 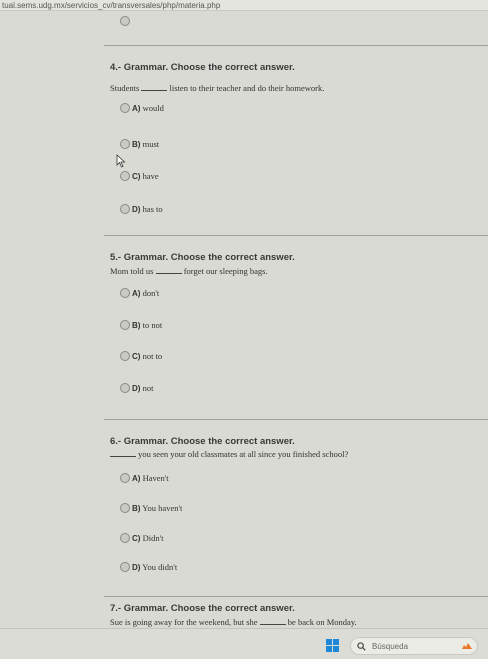 What do you see at coordinates (202, 608) in the screenshot?
I see `question-7-title: 7.- Grammar. Choose the correct answer.` at bounding box center [202, 608].